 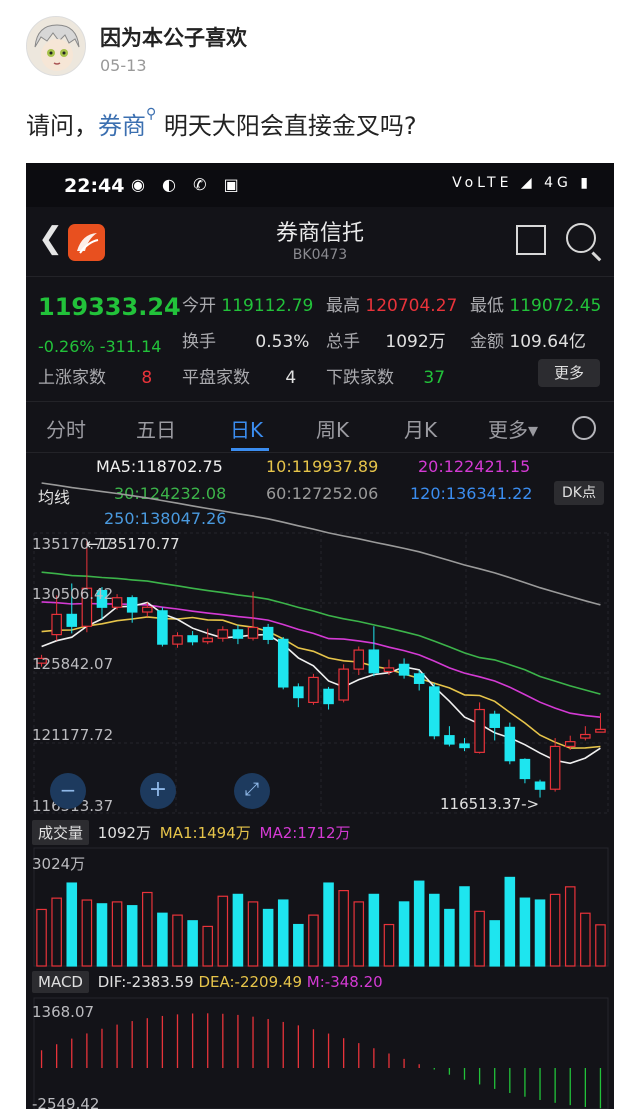 What do you see at coordinates (61, 832) in the screenshot?
I see `volume-indicator-select: 成交量` at bounding box center [61, 832].